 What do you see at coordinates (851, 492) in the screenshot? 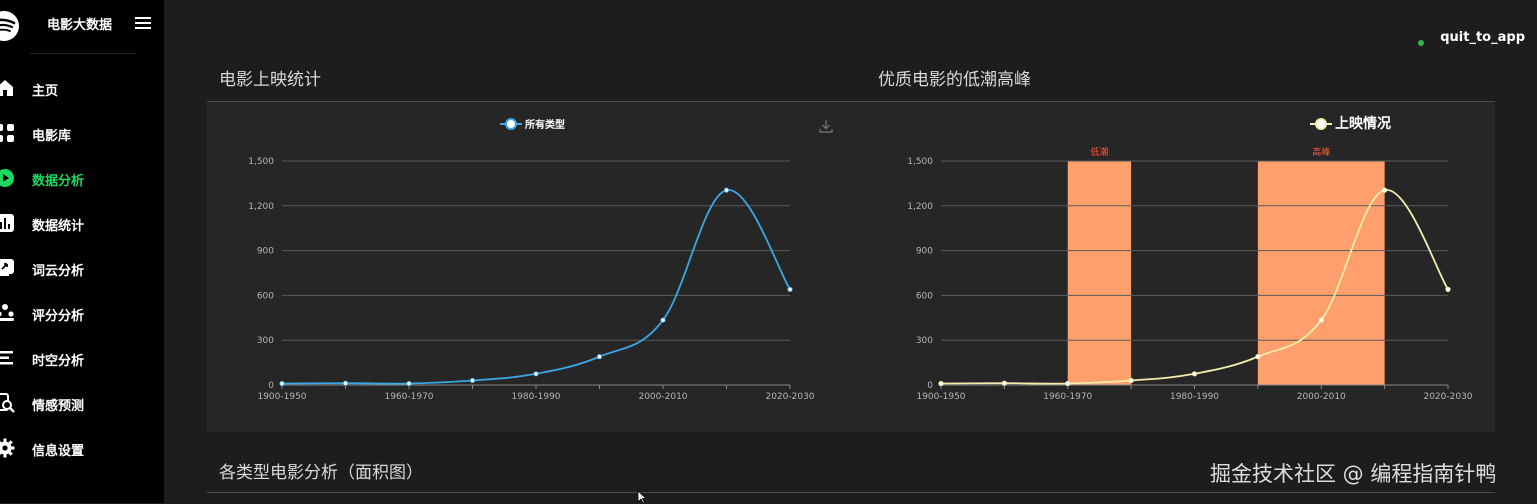
I see `section-divider-bottom` at bounding box center [851, 492].